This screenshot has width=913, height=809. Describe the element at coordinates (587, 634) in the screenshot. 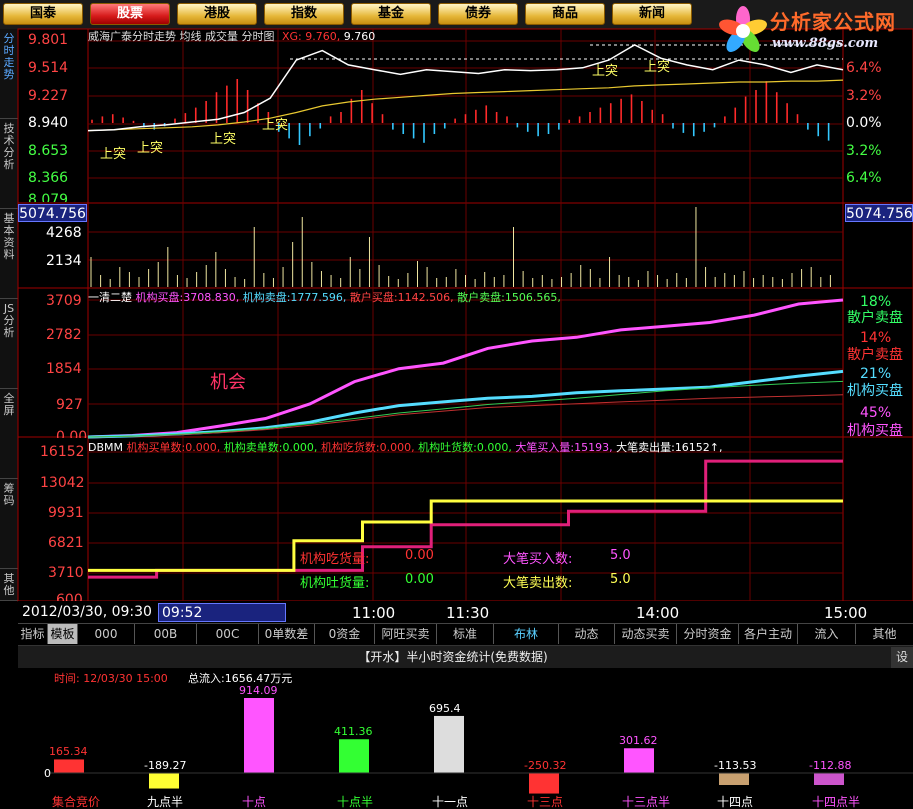

I see `tab-dynamic: 动态` at that location.